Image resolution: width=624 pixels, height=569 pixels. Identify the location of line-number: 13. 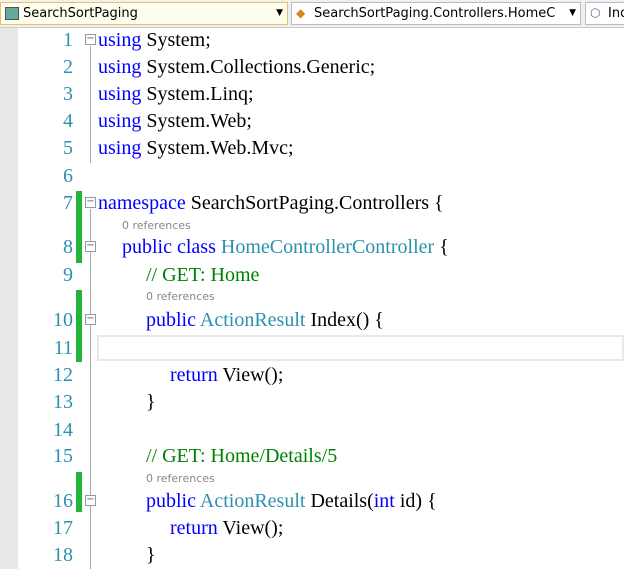
(63, 402).